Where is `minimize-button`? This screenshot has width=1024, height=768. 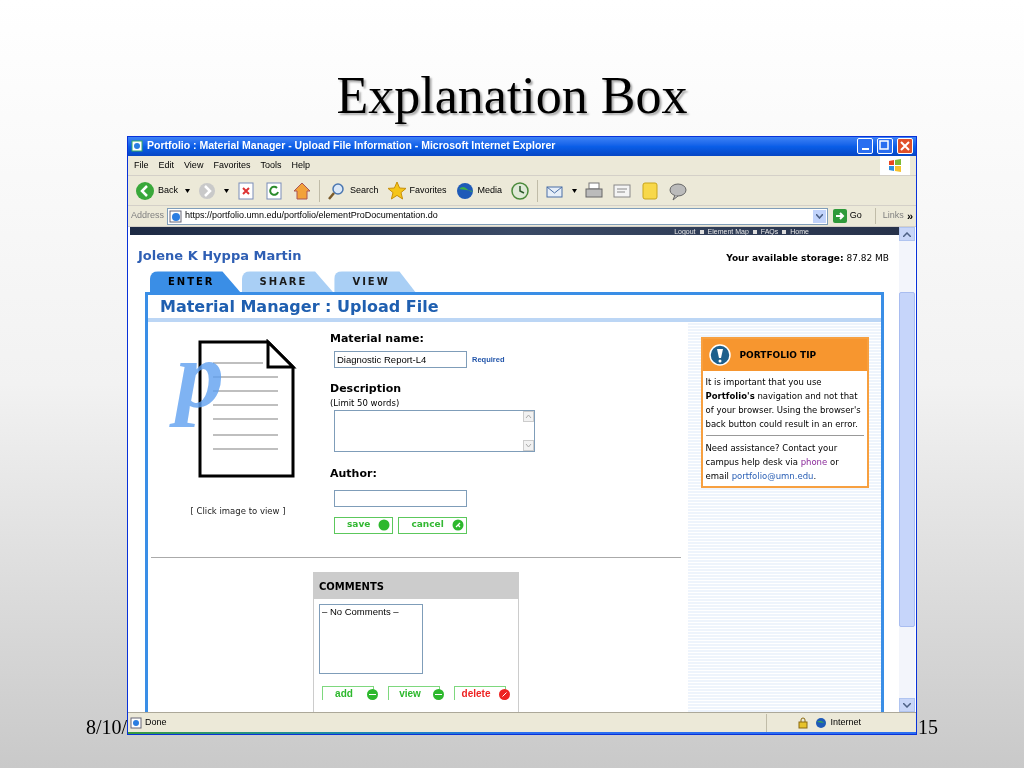 minimize-button is located at coordinates (865, 146).